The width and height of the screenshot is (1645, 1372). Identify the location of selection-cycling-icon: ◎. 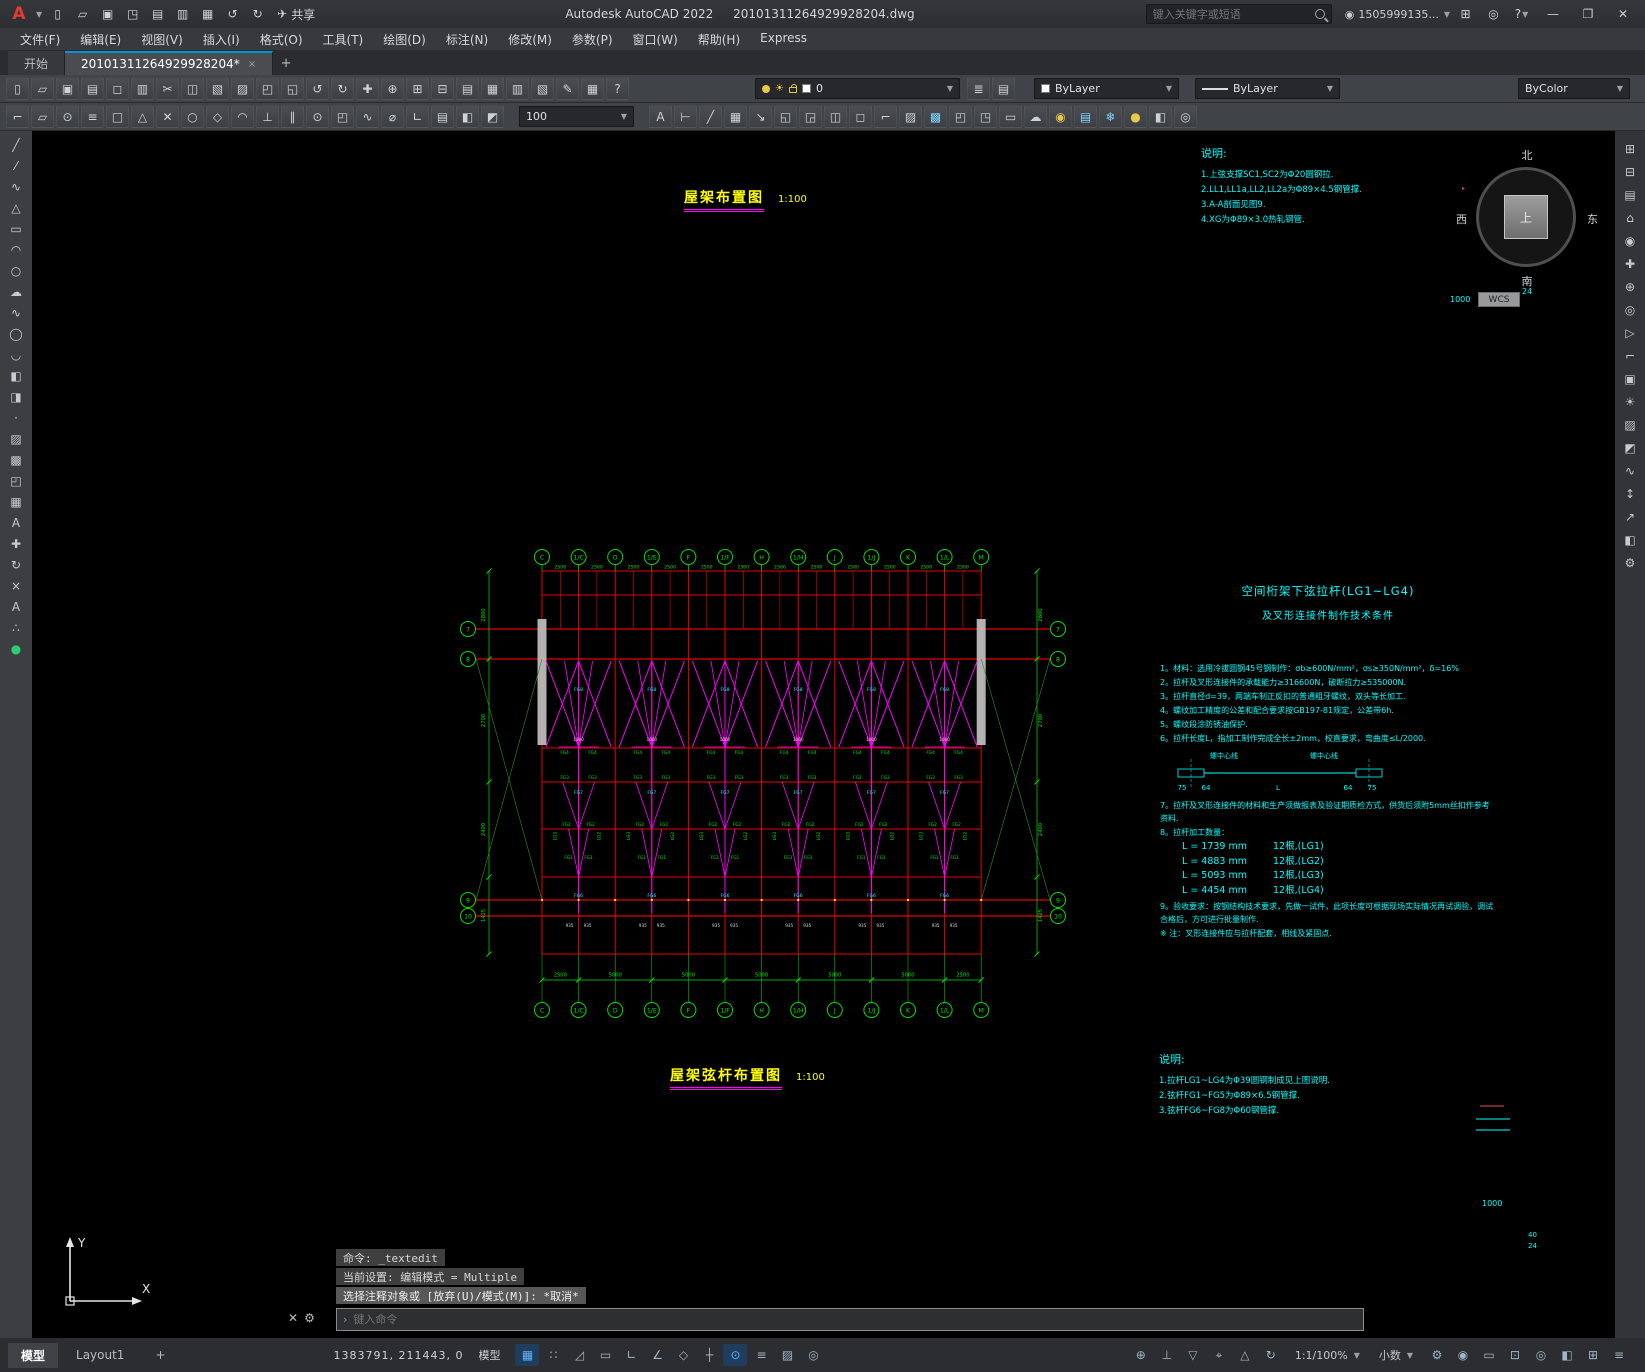
(813, 1355).